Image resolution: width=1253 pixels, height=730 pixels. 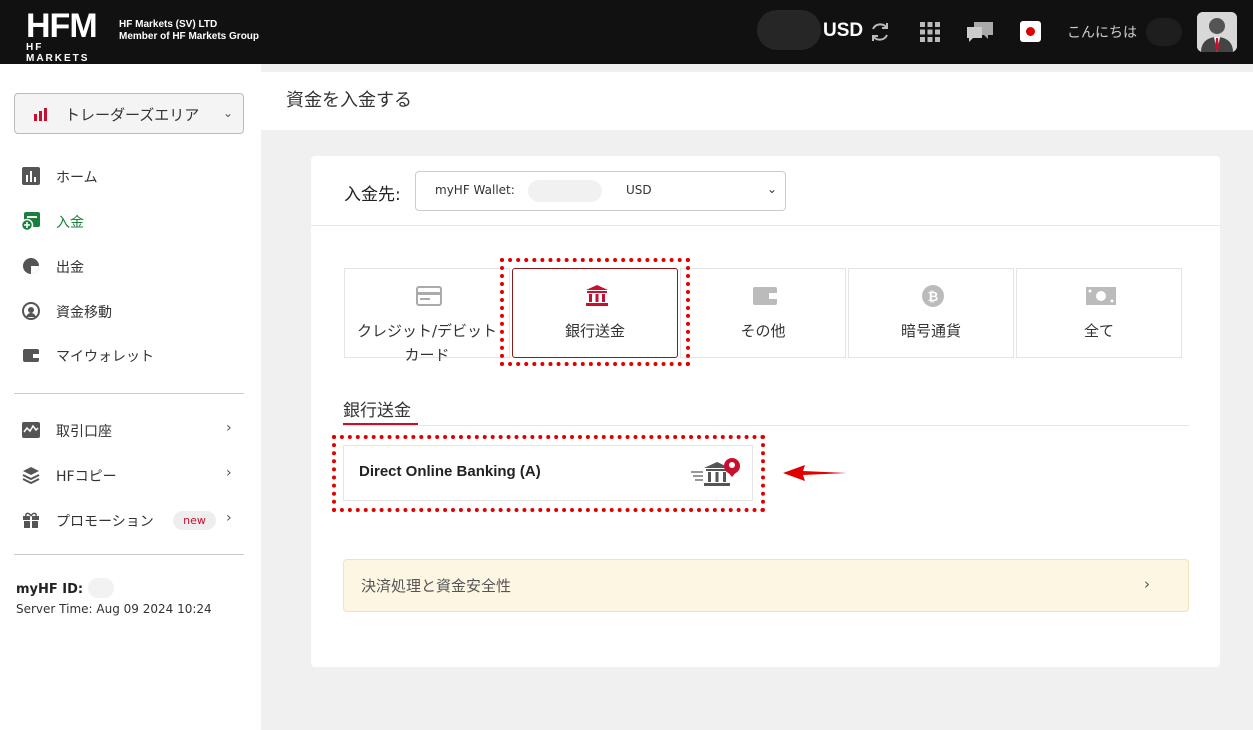 I want to click on currency-label: USD, so click(x=843, y=30).